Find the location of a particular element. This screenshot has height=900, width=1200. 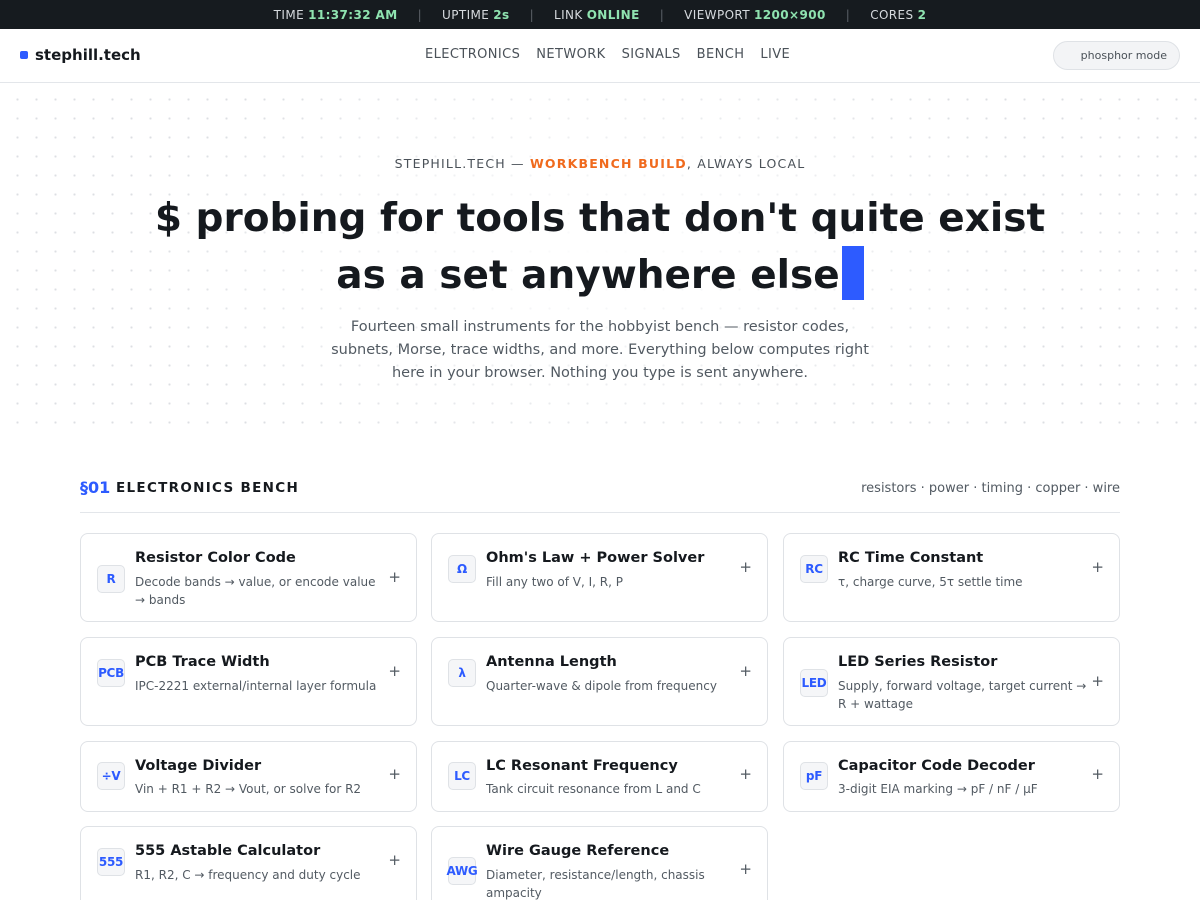

status-uptime: UPTIME 2s is located at coordinates (476, 15).